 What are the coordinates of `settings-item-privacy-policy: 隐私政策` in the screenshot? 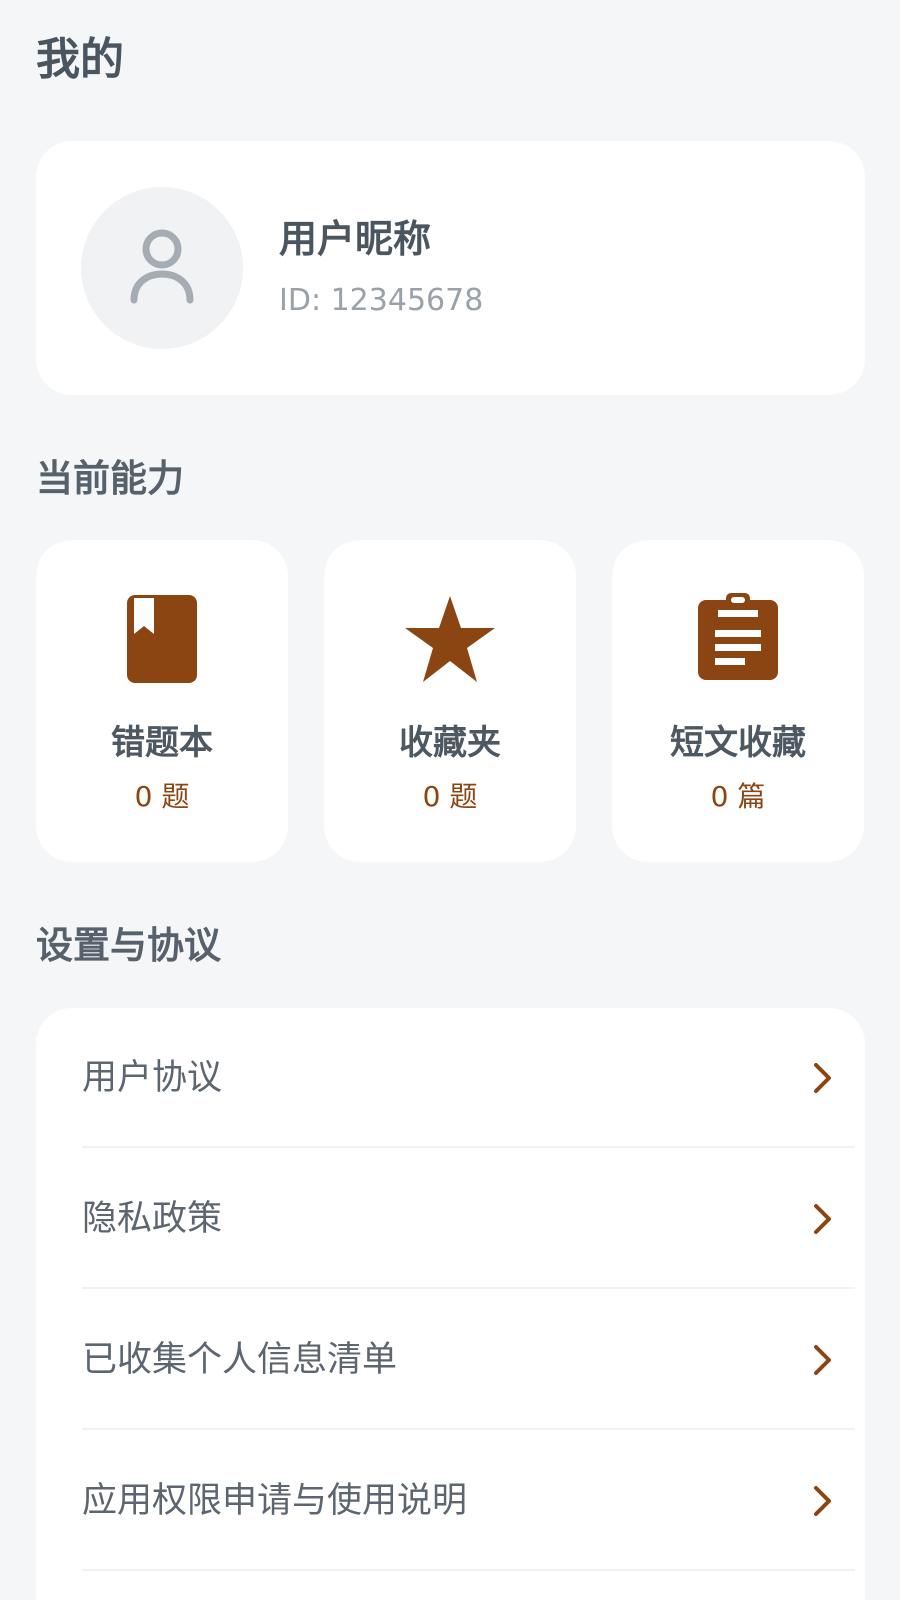 It's located at (468, 1219).